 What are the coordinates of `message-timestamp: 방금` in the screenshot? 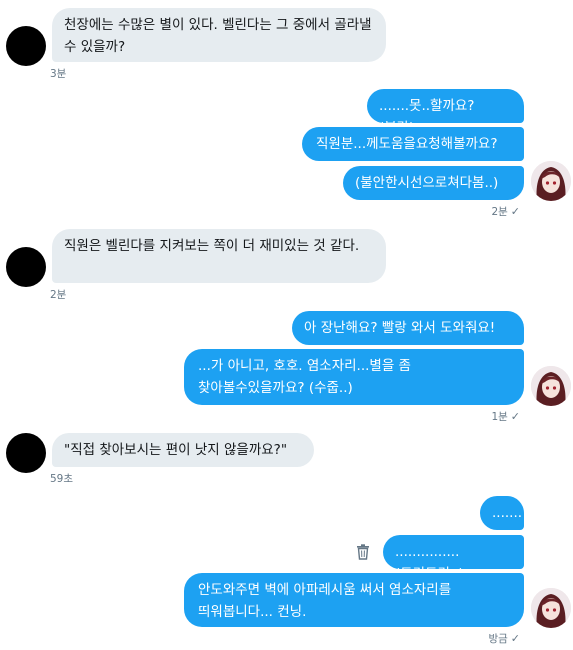 It's located at (498, 639).